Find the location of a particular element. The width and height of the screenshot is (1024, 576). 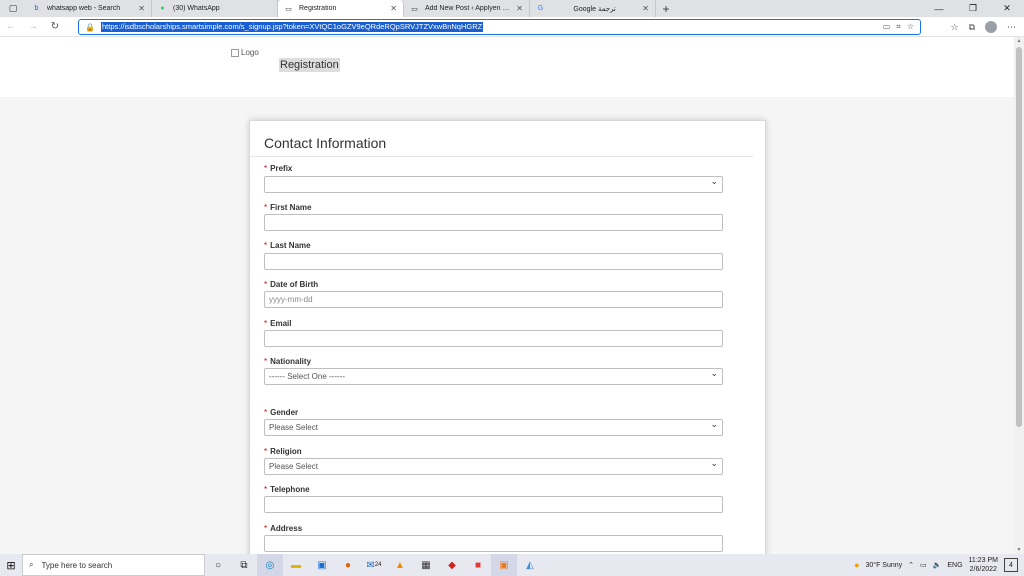

page-title: Registration is located at coordinates (309, 65).